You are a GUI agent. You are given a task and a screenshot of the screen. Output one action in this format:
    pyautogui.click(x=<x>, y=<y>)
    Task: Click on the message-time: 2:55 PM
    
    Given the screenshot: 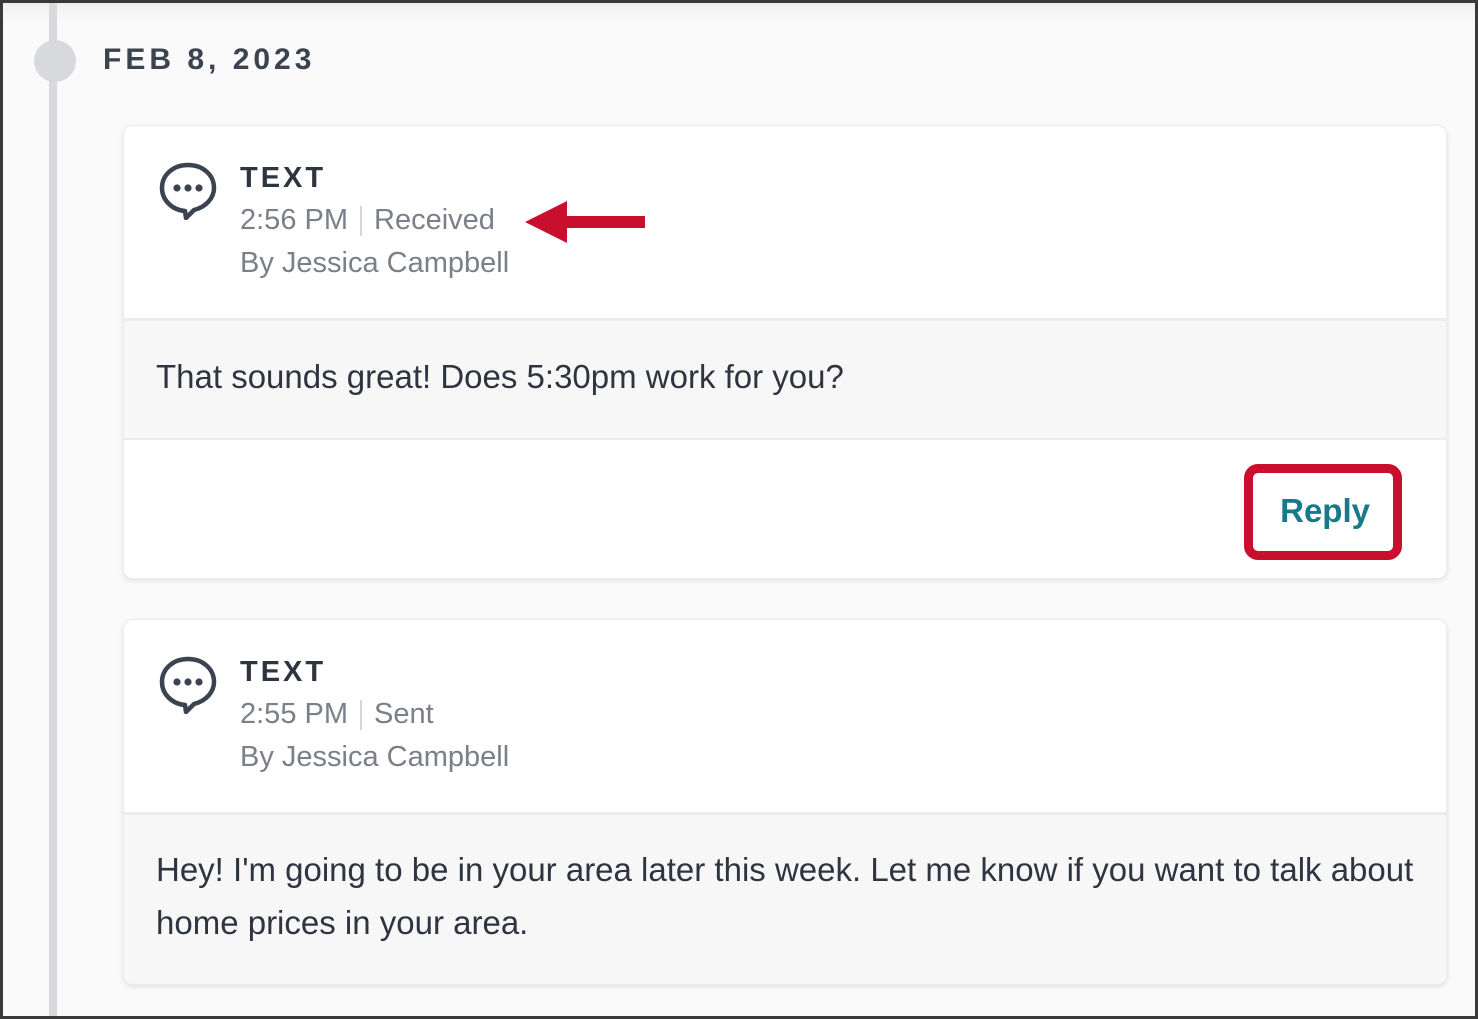 What is the action you would take?
    pyautogui.click(x=294, y=714)
    